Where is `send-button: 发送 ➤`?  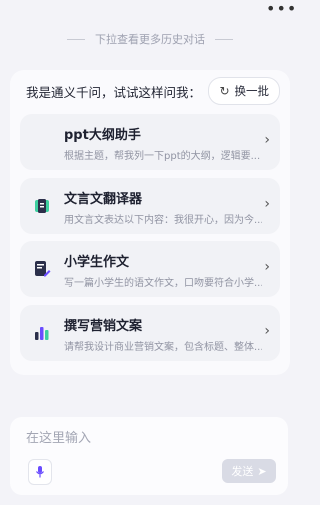
send-button: 发送 ➤ is located at coordinates (249, 471).